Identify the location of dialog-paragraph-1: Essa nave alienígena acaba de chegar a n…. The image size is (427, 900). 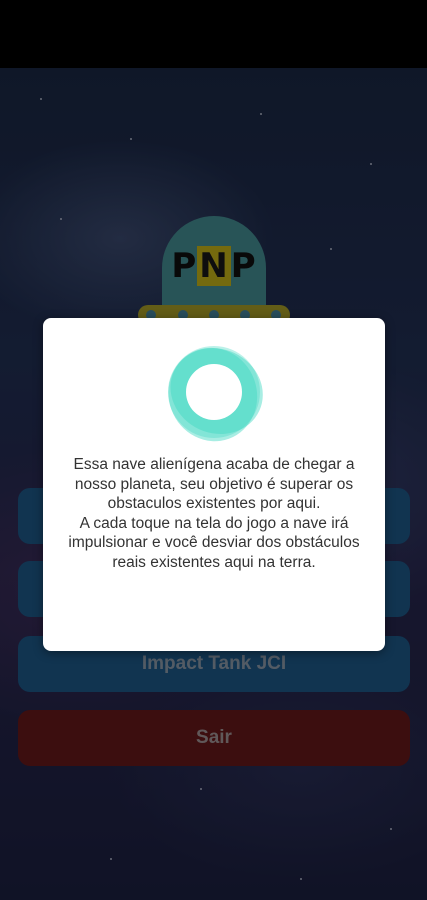
(214, 484).